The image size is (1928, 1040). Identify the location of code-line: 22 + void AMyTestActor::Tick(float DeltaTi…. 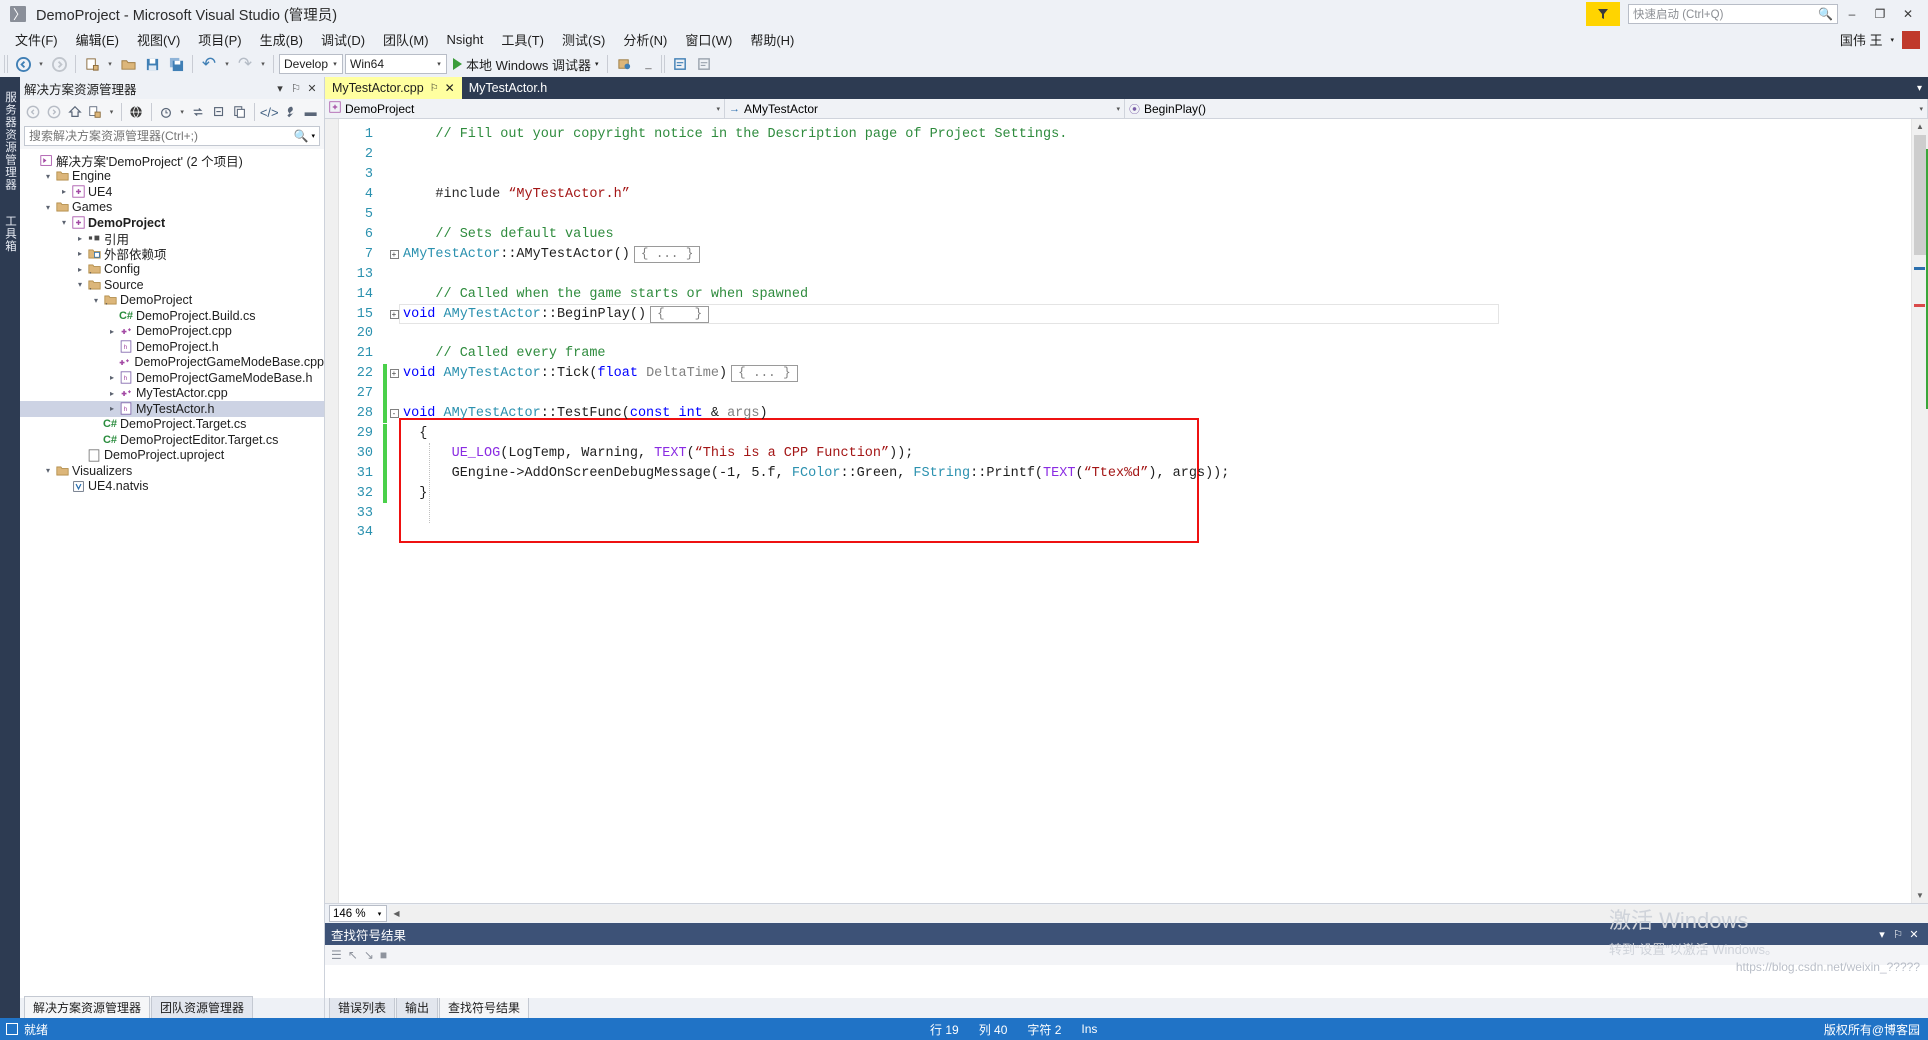
(1125, 373).